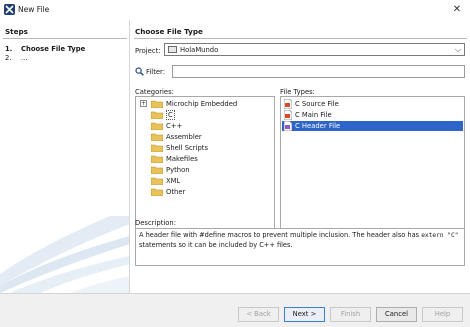  I want to click on page-title: Choose File Type, so click(169, 31).